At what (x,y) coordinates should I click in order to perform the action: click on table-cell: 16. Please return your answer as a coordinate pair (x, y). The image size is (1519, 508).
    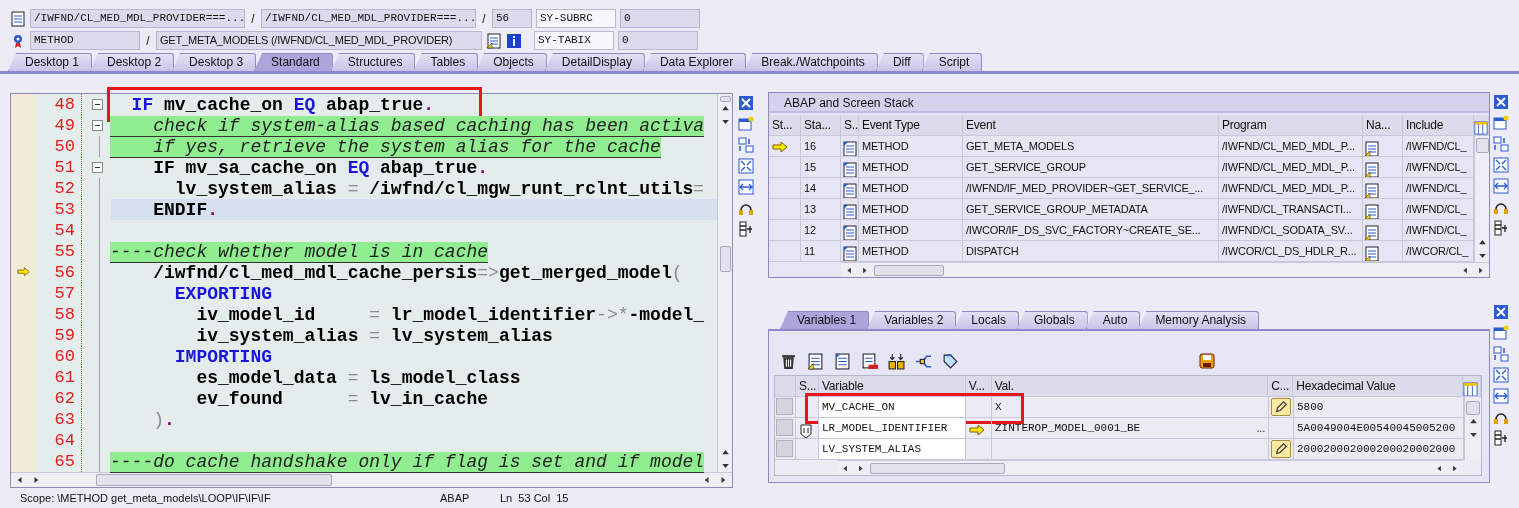
    Looking at the image, I should click on (821, 146).